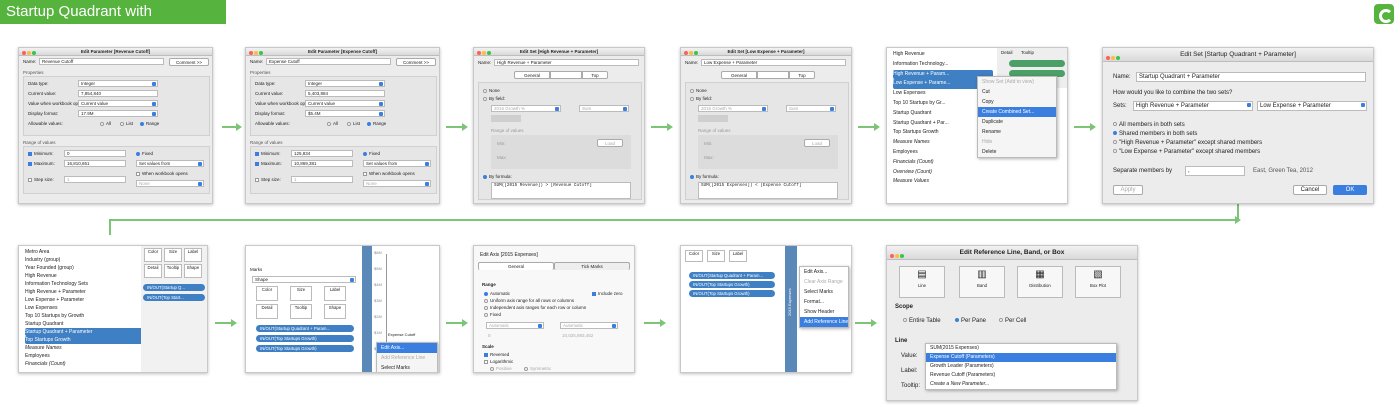 This screenshot has height=416, width=1400. Describe the element at coordinates (118, 113) in the screenshot. I see `display-format-select: 17.9M` at that location.